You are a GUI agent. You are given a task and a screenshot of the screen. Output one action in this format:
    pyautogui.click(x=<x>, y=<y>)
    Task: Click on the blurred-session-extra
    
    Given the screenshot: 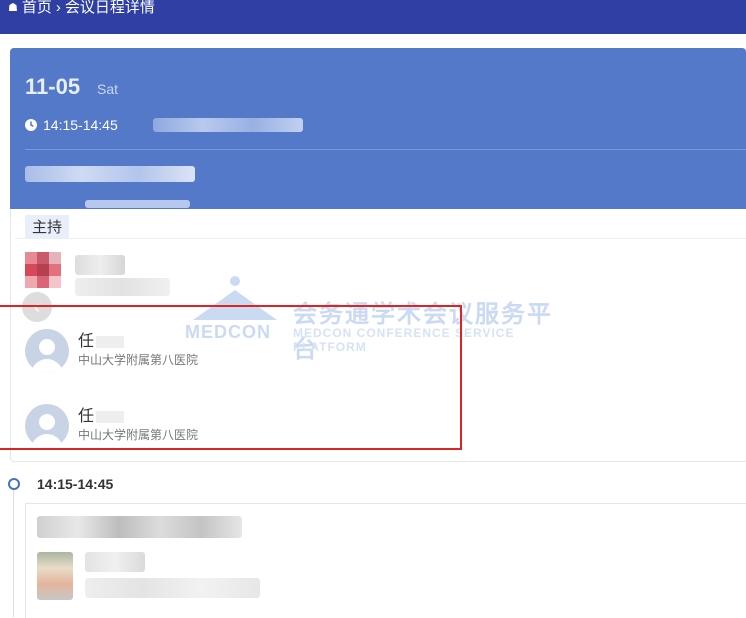 What is the action you would take?
    pyautogui.click(x=137, y=204)
    